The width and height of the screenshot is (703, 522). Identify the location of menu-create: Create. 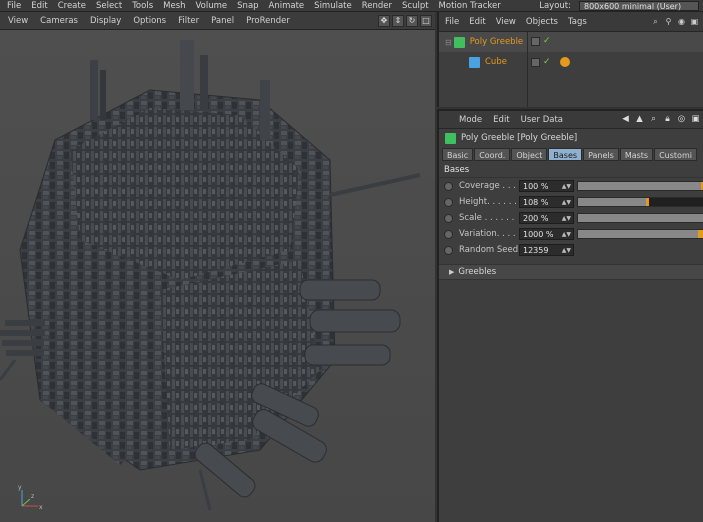
(72, 5).